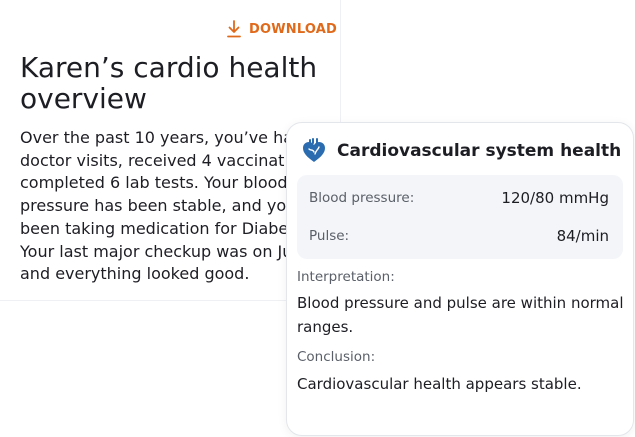 This screenshot has height=437, width=635. Describe the element at coordinates (459, 236) in the screenshot. I see `pulse-row: Pulse: 84/min` at that location.